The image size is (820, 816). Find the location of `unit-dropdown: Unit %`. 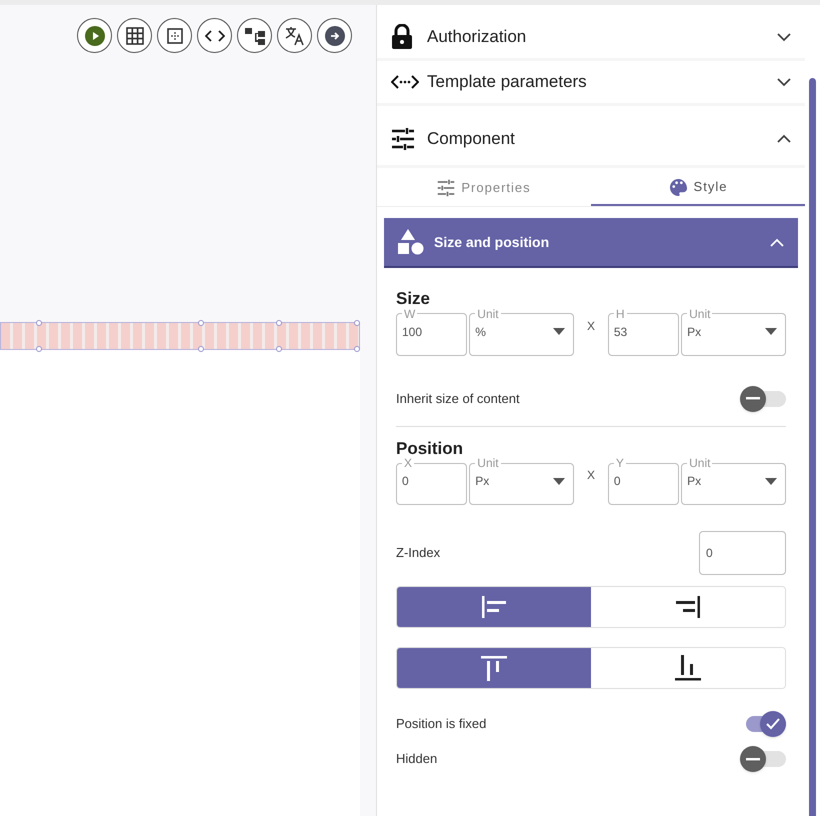

unit-dropdown: Unit % is located at coordinates (521, 331).